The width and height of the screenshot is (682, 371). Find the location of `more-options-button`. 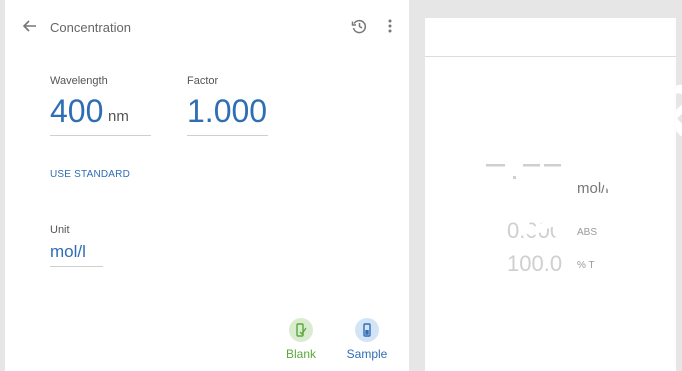

more-options-button is located at coordinates (390, 26).